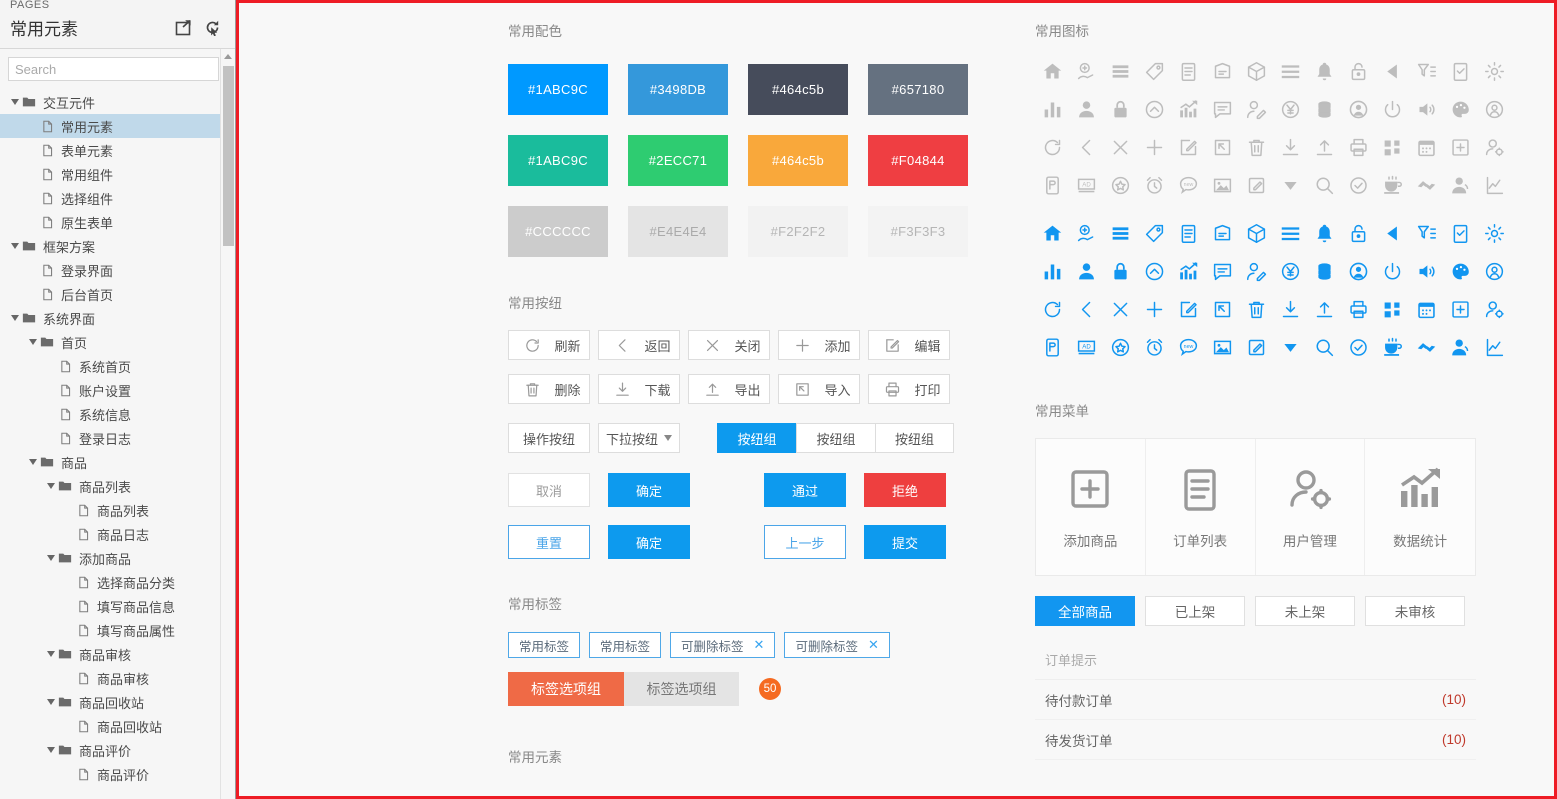 This screenshot has width=1557, height=799. I want to click on bar-chart-icon, so click(1052, 109).